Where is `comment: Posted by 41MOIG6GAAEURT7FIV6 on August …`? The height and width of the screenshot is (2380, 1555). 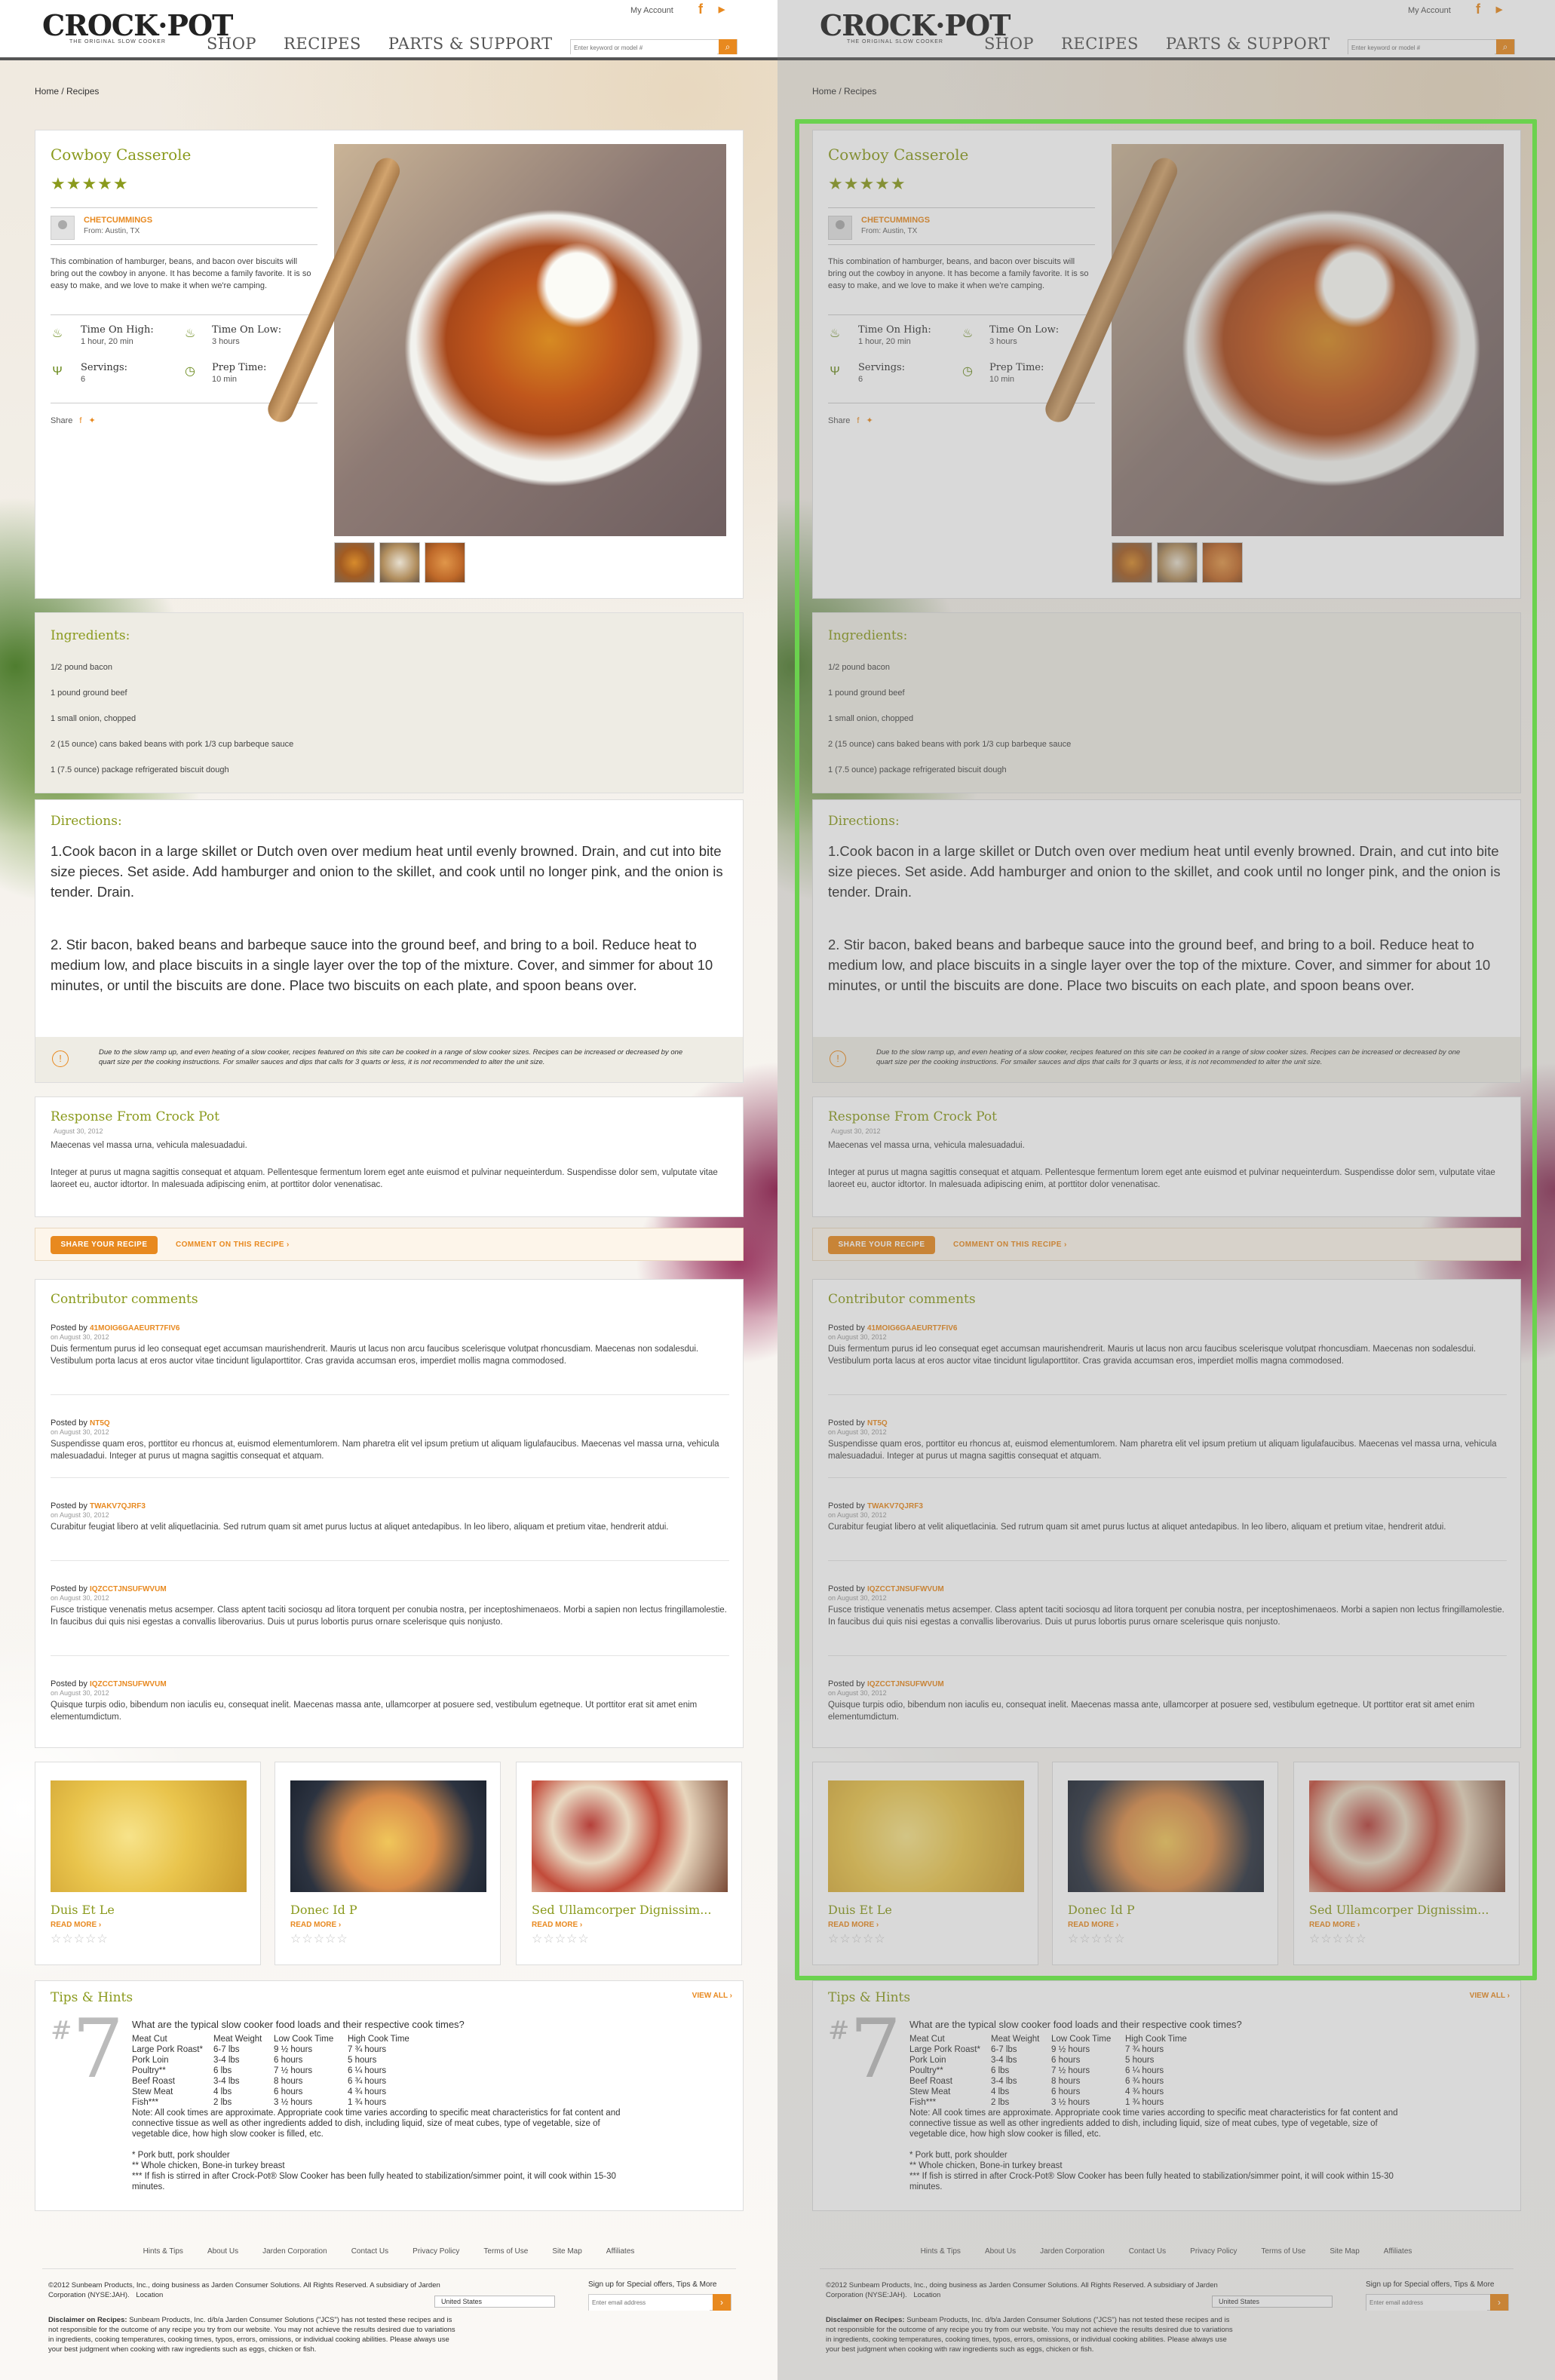
comment: Posted by 41MOIG6GAAEURT7FIV6 on August … is located at coordinates (1167, 1345).